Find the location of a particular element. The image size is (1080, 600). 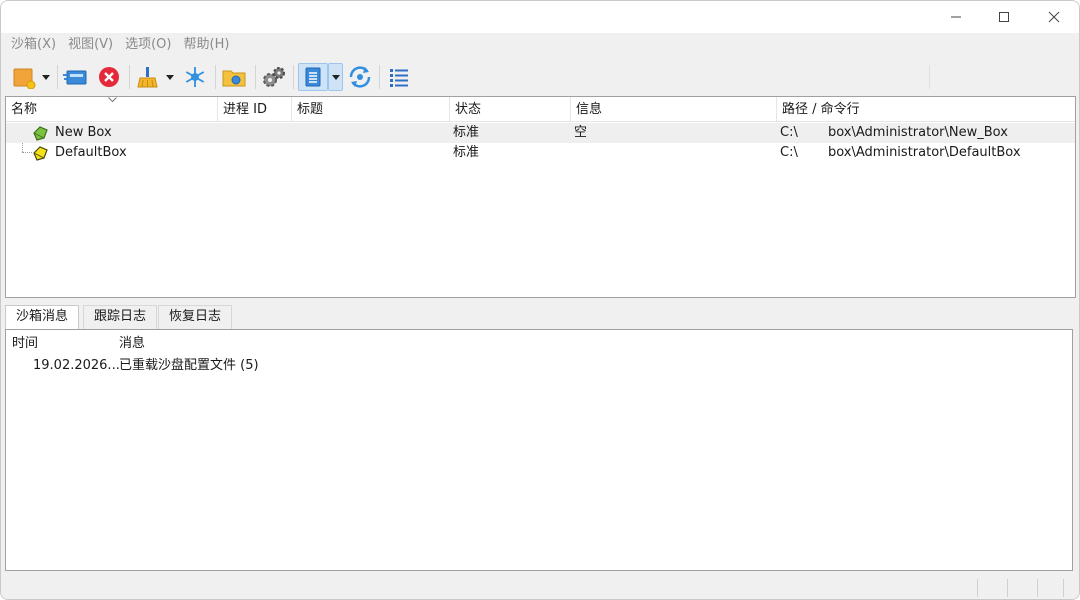

new-box-dropdown is located at coordinates (46, 77).